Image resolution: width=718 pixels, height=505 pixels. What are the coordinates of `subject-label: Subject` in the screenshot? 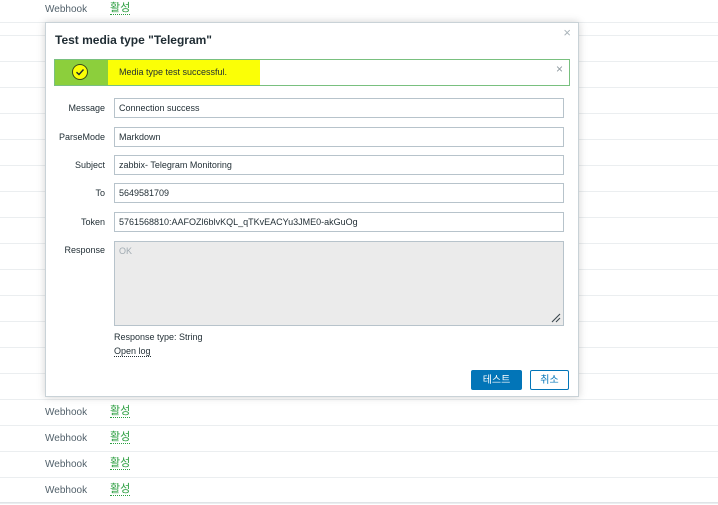 It's located at (89, 165).